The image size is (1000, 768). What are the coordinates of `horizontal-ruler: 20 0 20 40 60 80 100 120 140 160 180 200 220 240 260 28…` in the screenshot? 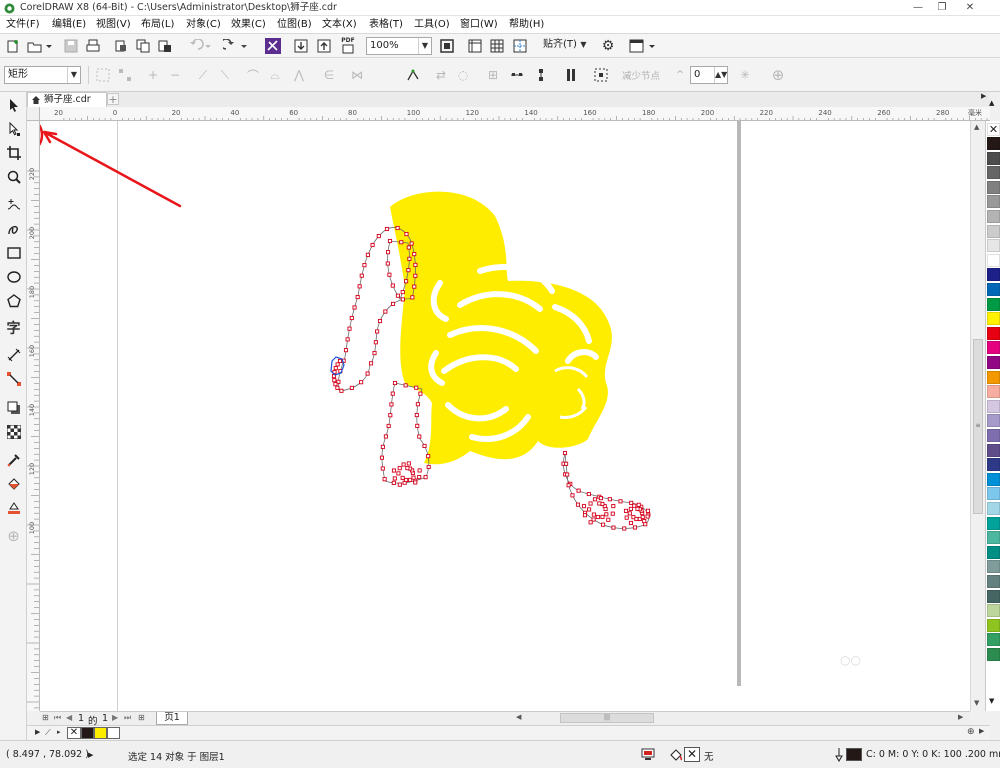 It's located at (515, 114).